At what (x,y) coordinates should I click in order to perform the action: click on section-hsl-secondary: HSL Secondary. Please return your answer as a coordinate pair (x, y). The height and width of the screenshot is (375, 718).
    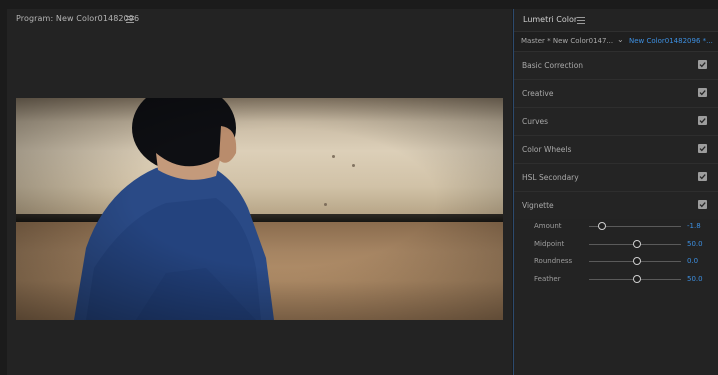
    Looking at the image, I should click on (616, 178).